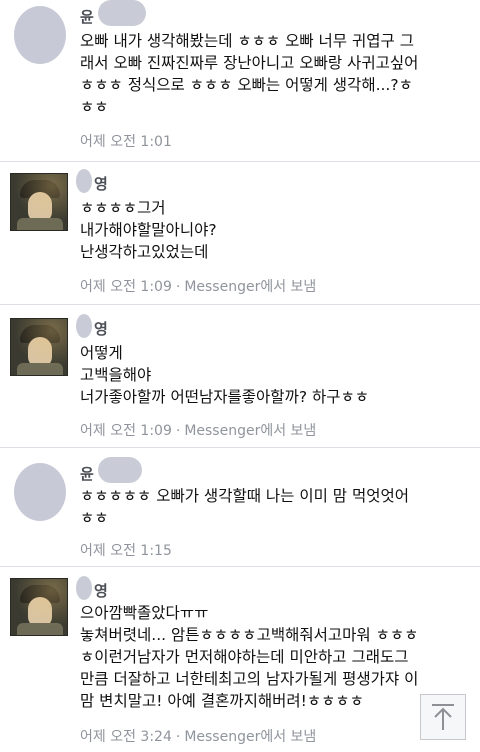  What do you see at coordinates (144, 613) in the screenshot?
I see `message-line: 으아깜빡졸았다ㅠㅠ` at bounding box center [144, 613].